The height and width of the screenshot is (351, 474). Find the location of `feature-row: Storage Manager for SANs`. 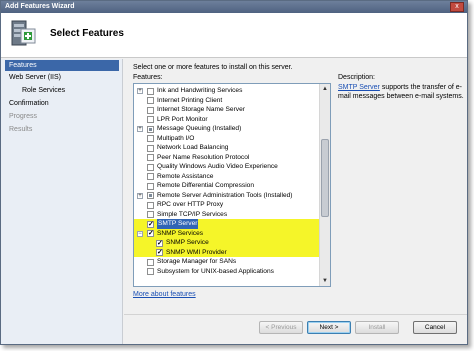

feature-row: Storage Manager for SANs is located at coordinates (227, 262).